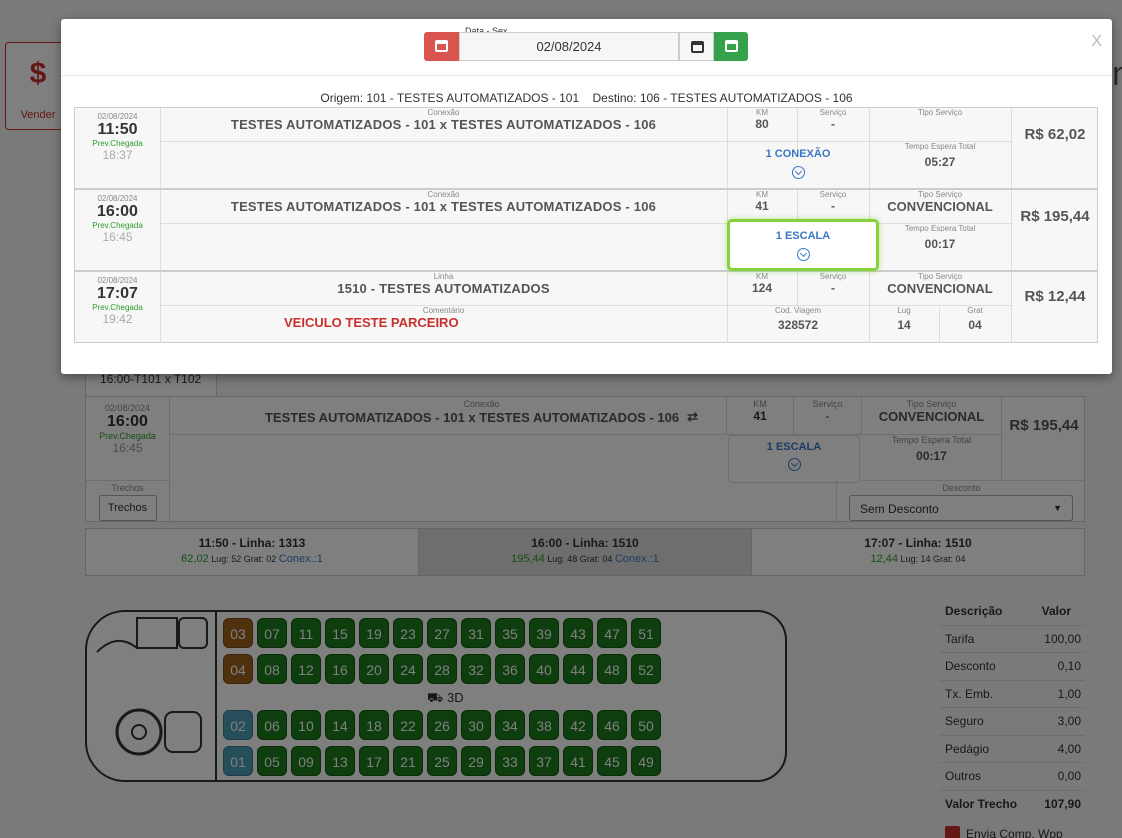  What do you see at coordinates (569, 46) in the screenshot?
I see `date-input: 02/08/2024` at bounding box center [569, 46].